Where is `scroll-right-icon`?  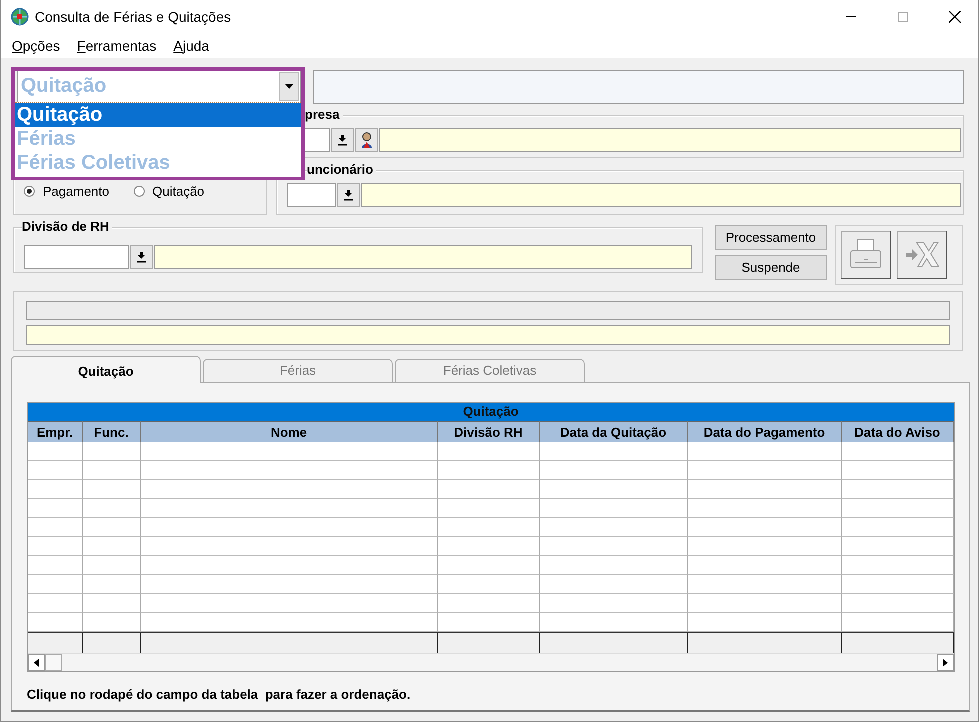
scroll-right-icon is located at coordinates (945, 662).